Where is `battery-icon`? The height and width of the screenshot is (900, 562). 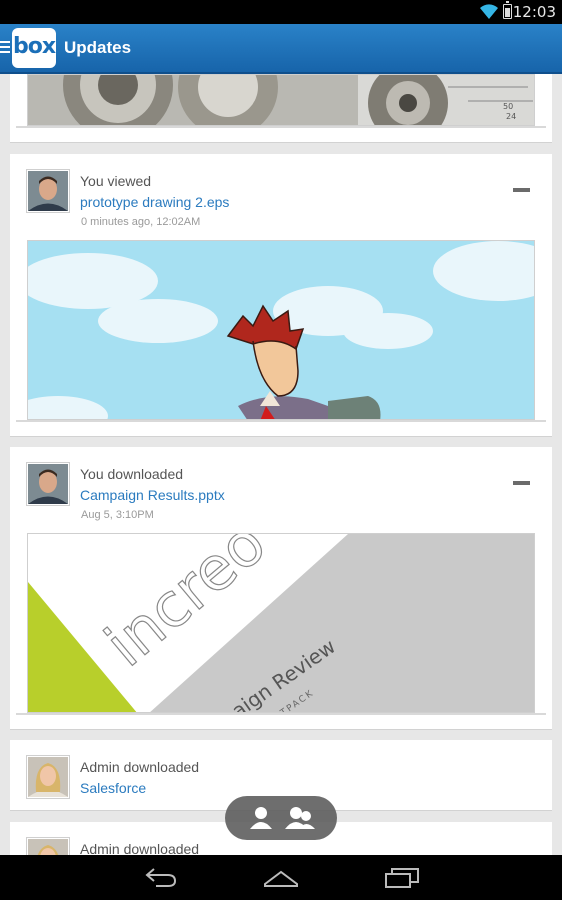 battery-icon is located at coordinates (507, 10).